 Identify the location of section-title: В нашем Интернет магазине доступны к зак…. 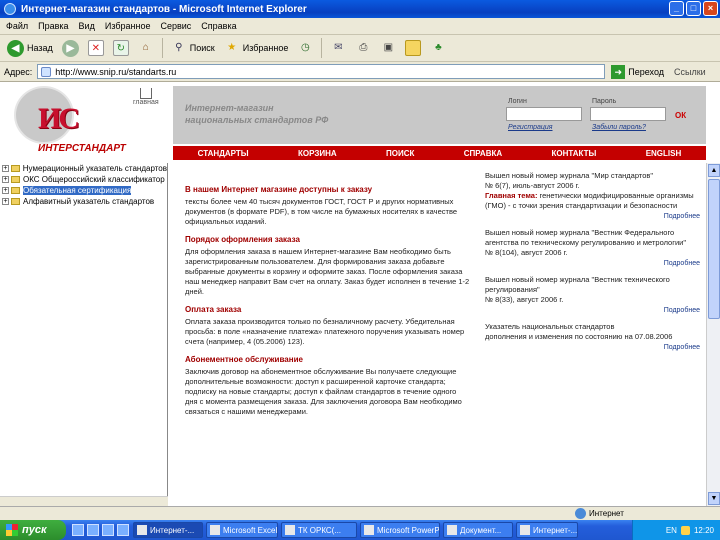
(279, 189).